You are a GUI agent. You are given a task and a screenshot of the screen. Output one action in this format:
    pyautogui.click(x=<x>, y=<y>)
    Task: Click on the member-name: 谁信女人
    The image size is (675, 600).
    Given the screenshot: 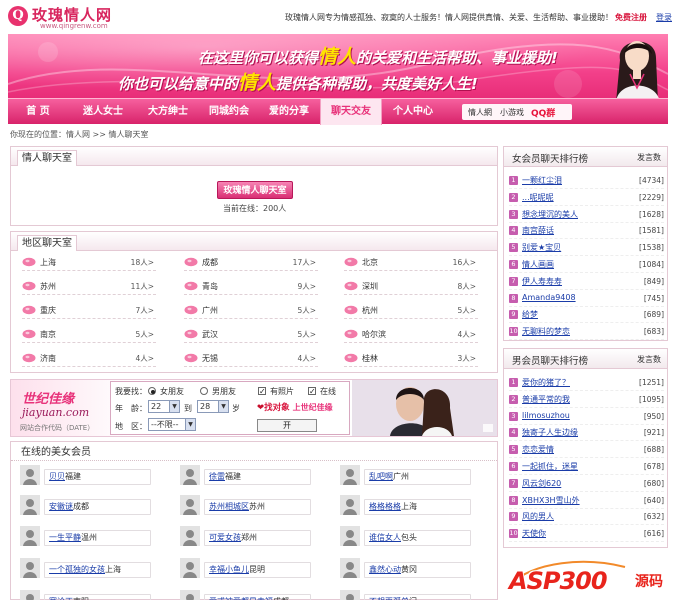 What is the action you would take?
    pyautogui.click(x=385, y=537)
    